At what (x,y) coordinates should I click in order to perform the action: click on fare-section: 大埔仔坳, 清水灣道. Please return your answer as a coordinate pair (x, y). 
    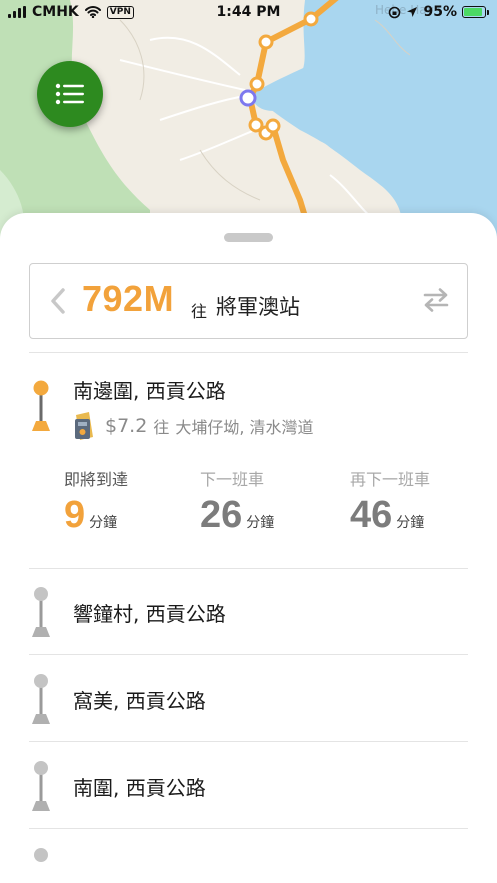
    Looking at the image, I should click on (244, 427).